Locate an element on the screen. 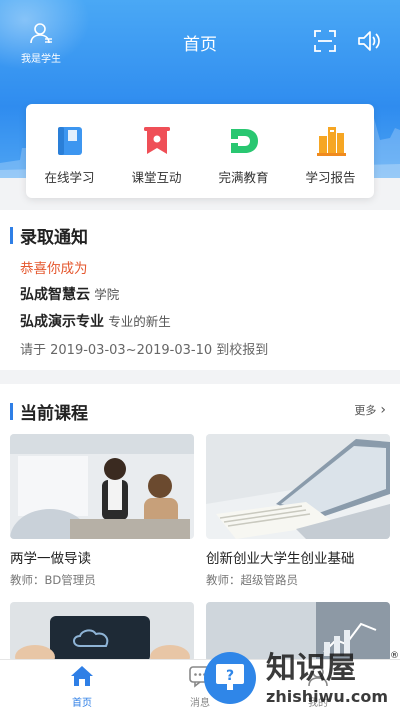 This screenshot has height=711, width=400. report-date-text: 请于 2019-03-03~2019-03-10 到校报到 is located at coordinates (144, 350).